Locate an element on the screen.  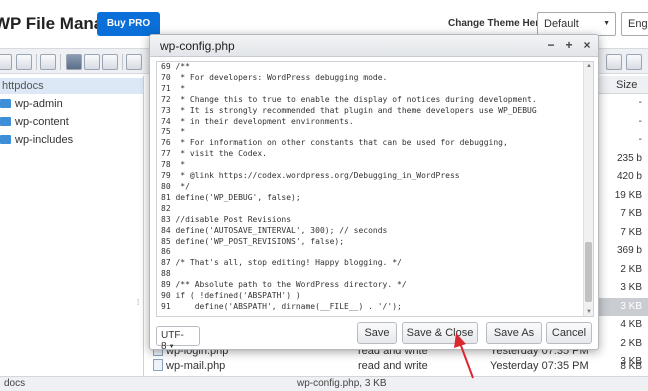
annotation-arrow is located at coordinates (464, 356).